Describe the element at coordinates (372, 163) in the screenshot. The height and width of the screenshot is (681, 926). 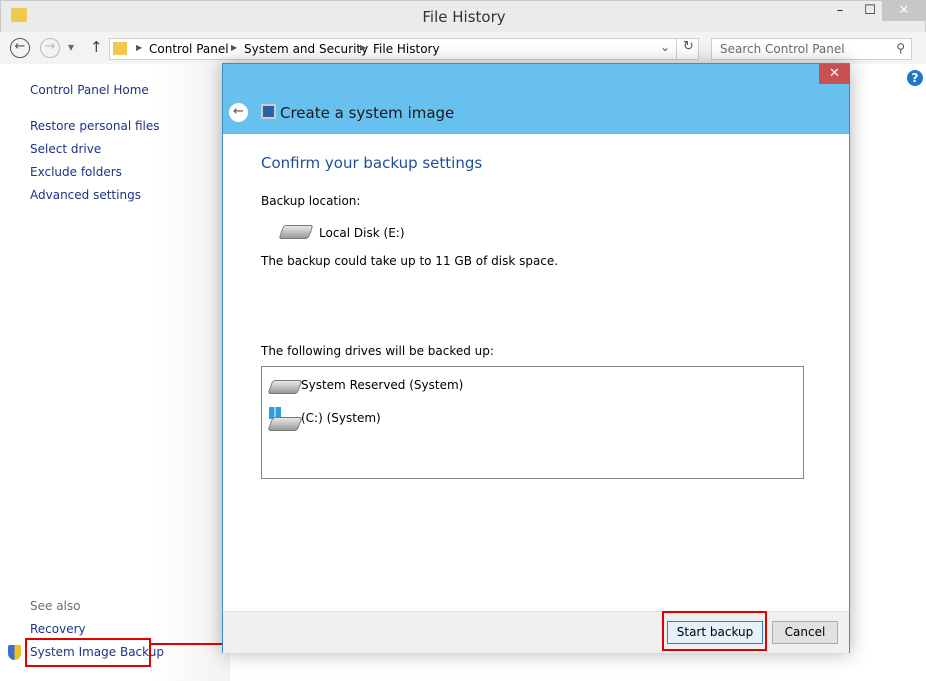
I see `dialog-heading: Confirm your backup settings` at that location.